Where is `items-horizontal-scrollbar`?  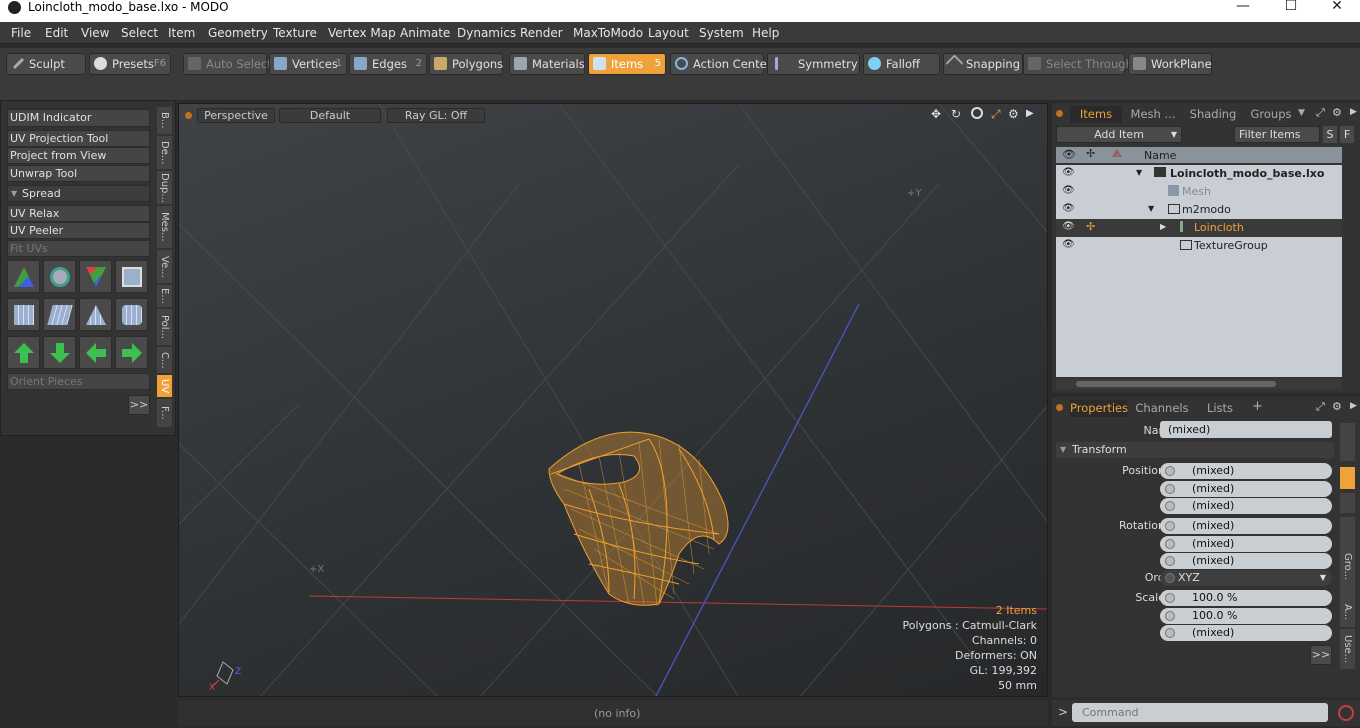
items-horizontal-scrollbar is located at coordinates (1199, 384).